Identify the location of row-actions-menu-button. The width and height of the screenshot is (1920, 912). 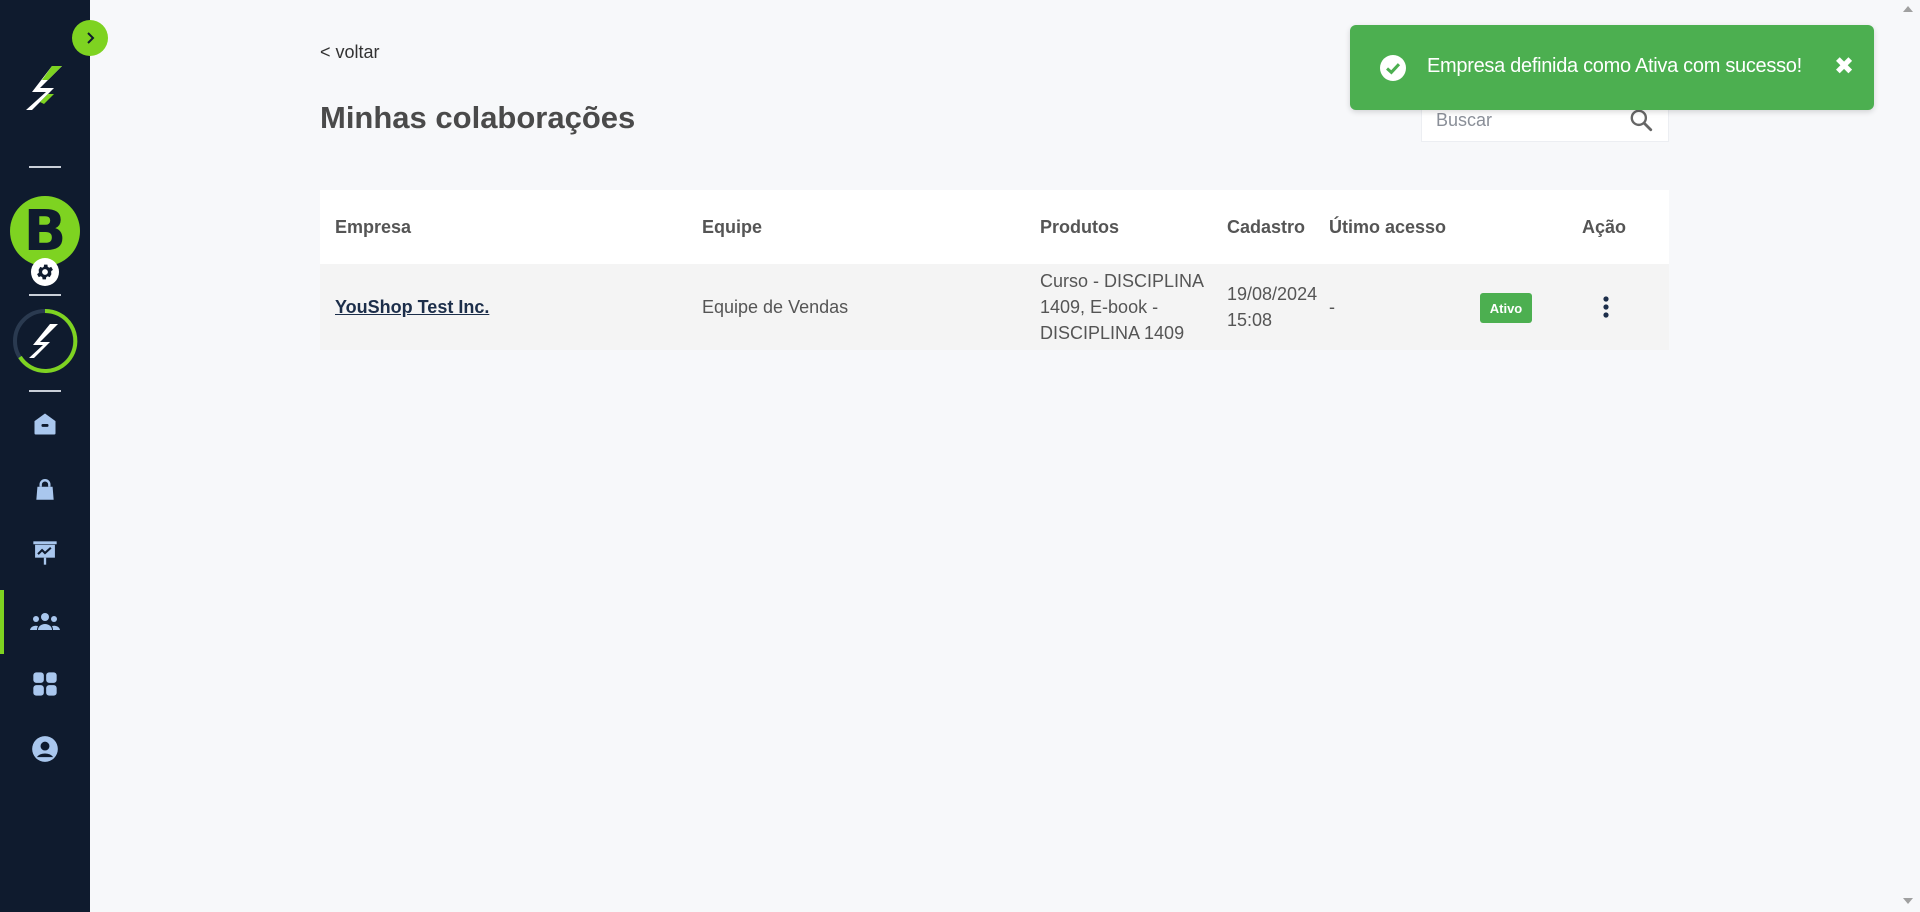
(1606, 307).